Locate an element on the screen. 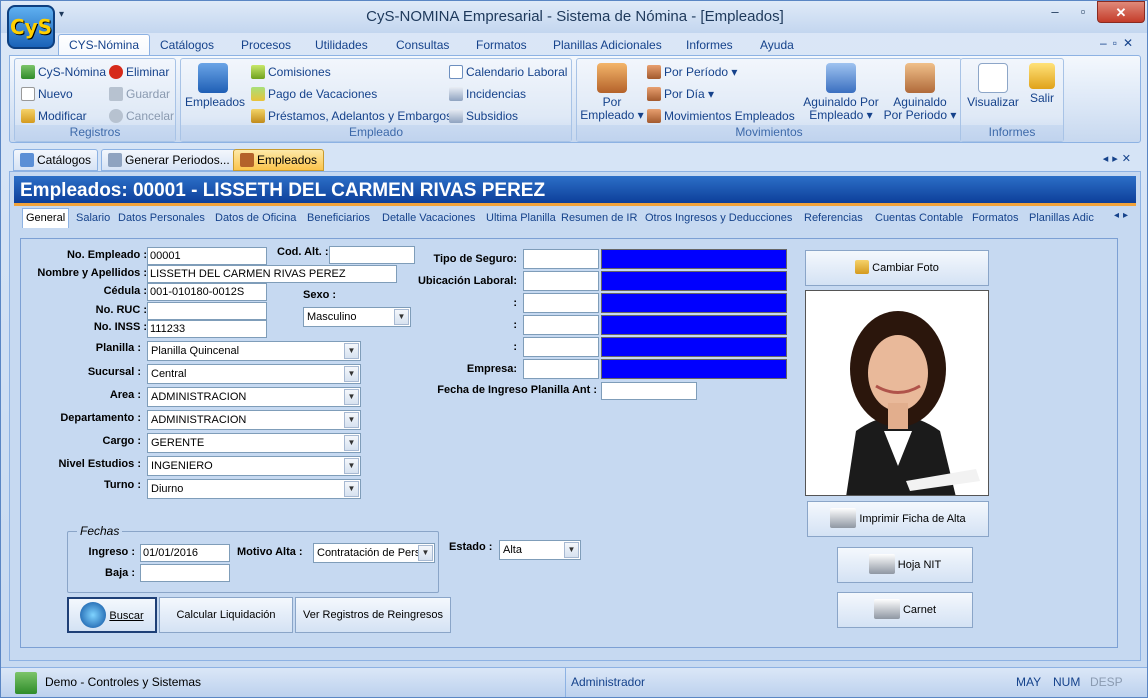 This screenshot has height=698, width=1148. cancelar-button: Cancelar is located at coordinates (141, 116).